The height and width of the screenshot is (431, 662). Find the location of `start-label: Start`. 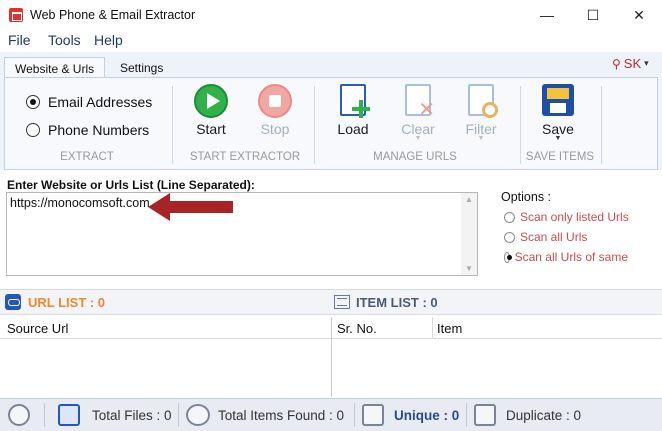

start-label: Start is located at coordinates (211, 129).